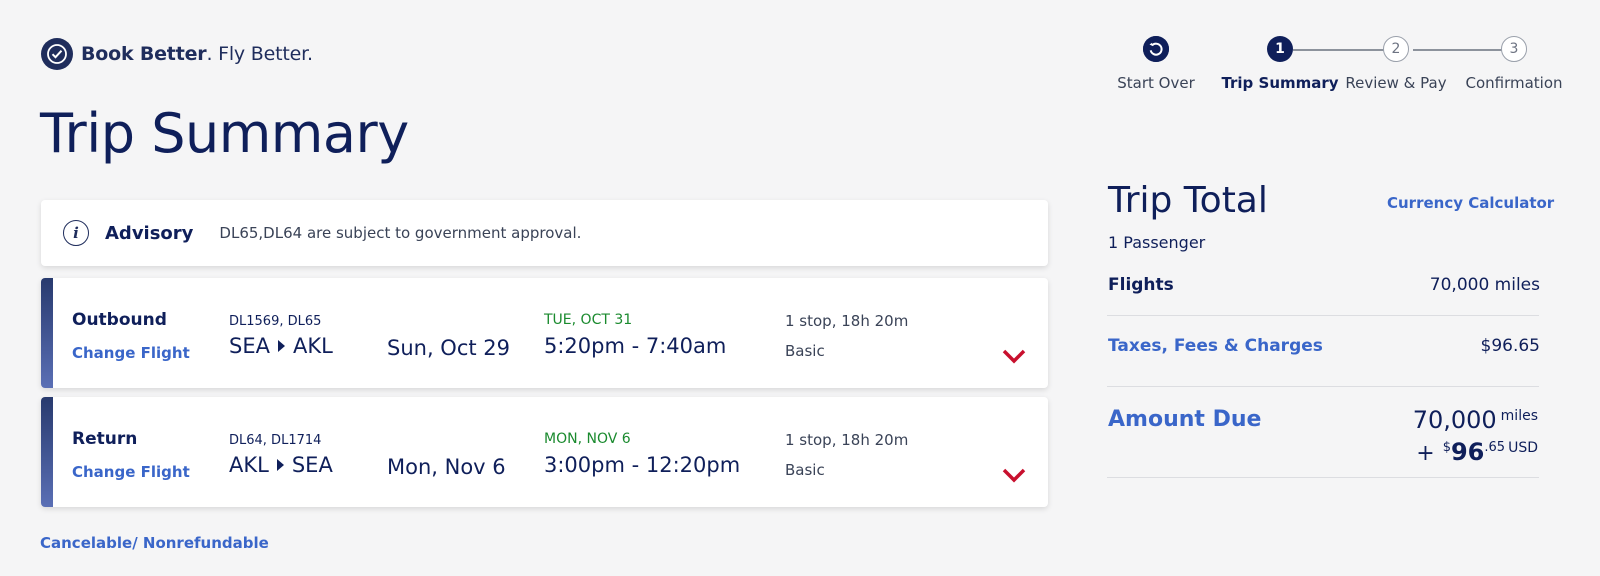 This screenshot has height=576, width=1600. Describe the element at coordinates (119, 320) in the screenshot. I see `flight-direction: Outbound` at that location.